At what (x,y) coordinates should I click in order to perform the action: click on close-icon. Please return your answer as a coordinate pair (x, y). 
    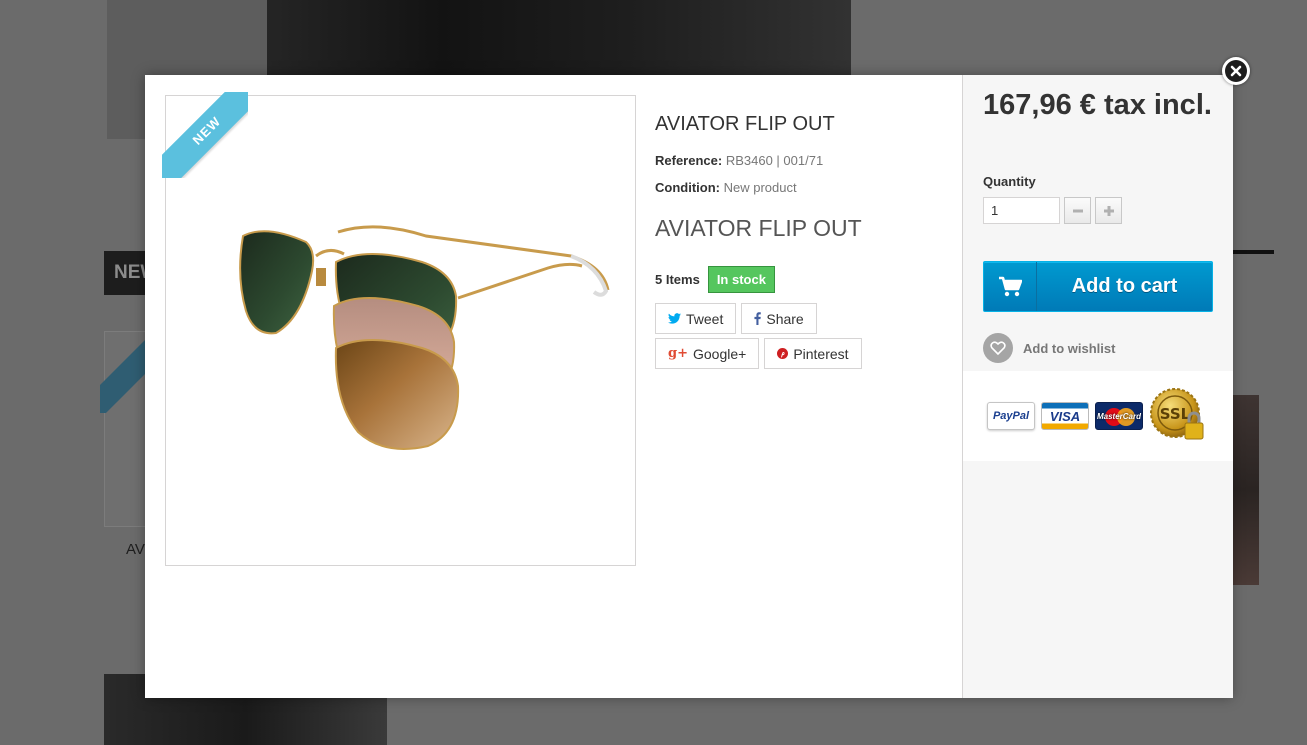
    Looking at the image, I should click on (1236, 71).